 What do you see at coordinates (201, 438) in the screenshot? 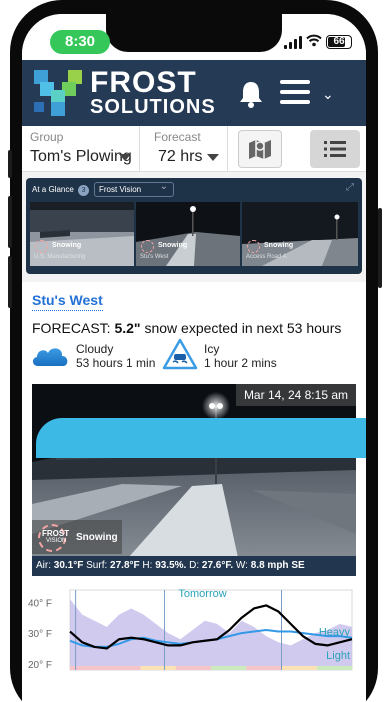
I see `bottom-sheet-handle` at bounding box center [201, 438].